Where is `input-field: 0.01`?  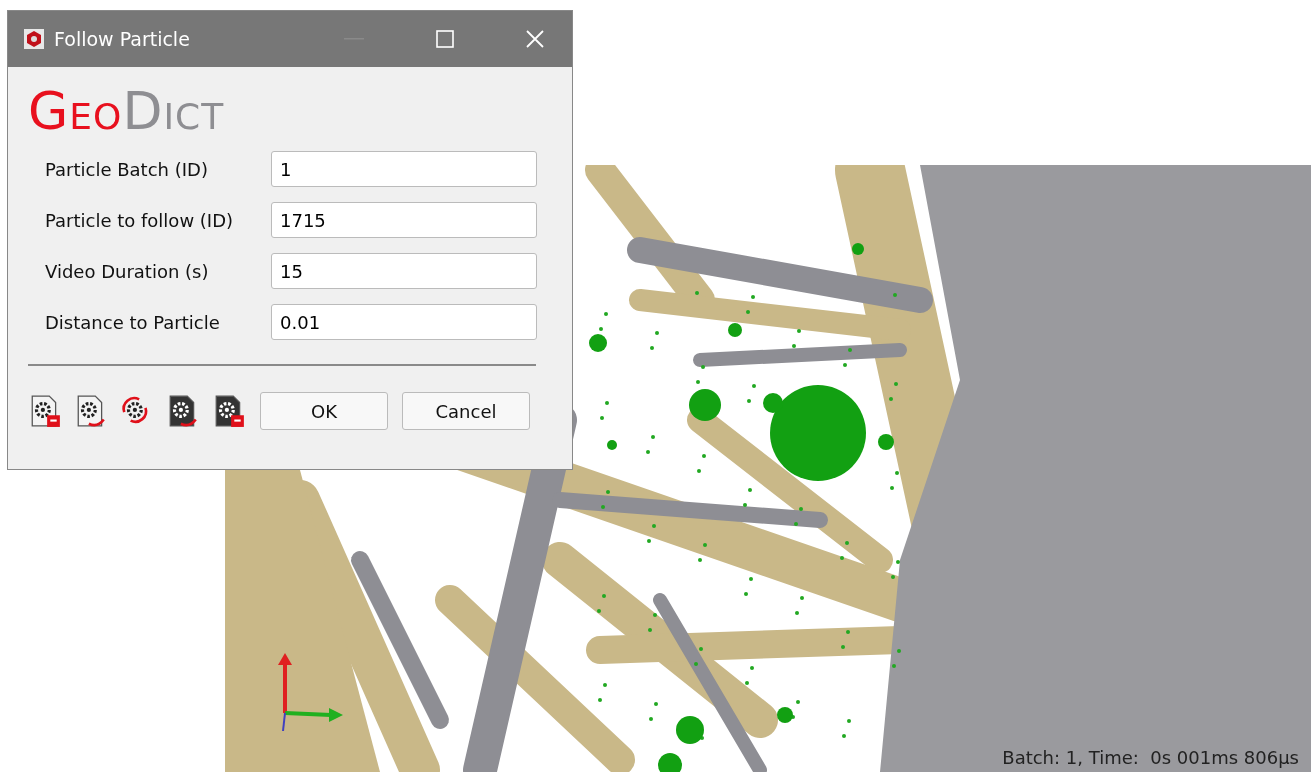
input-field: 0.01 is located at coordinates (404, 322).